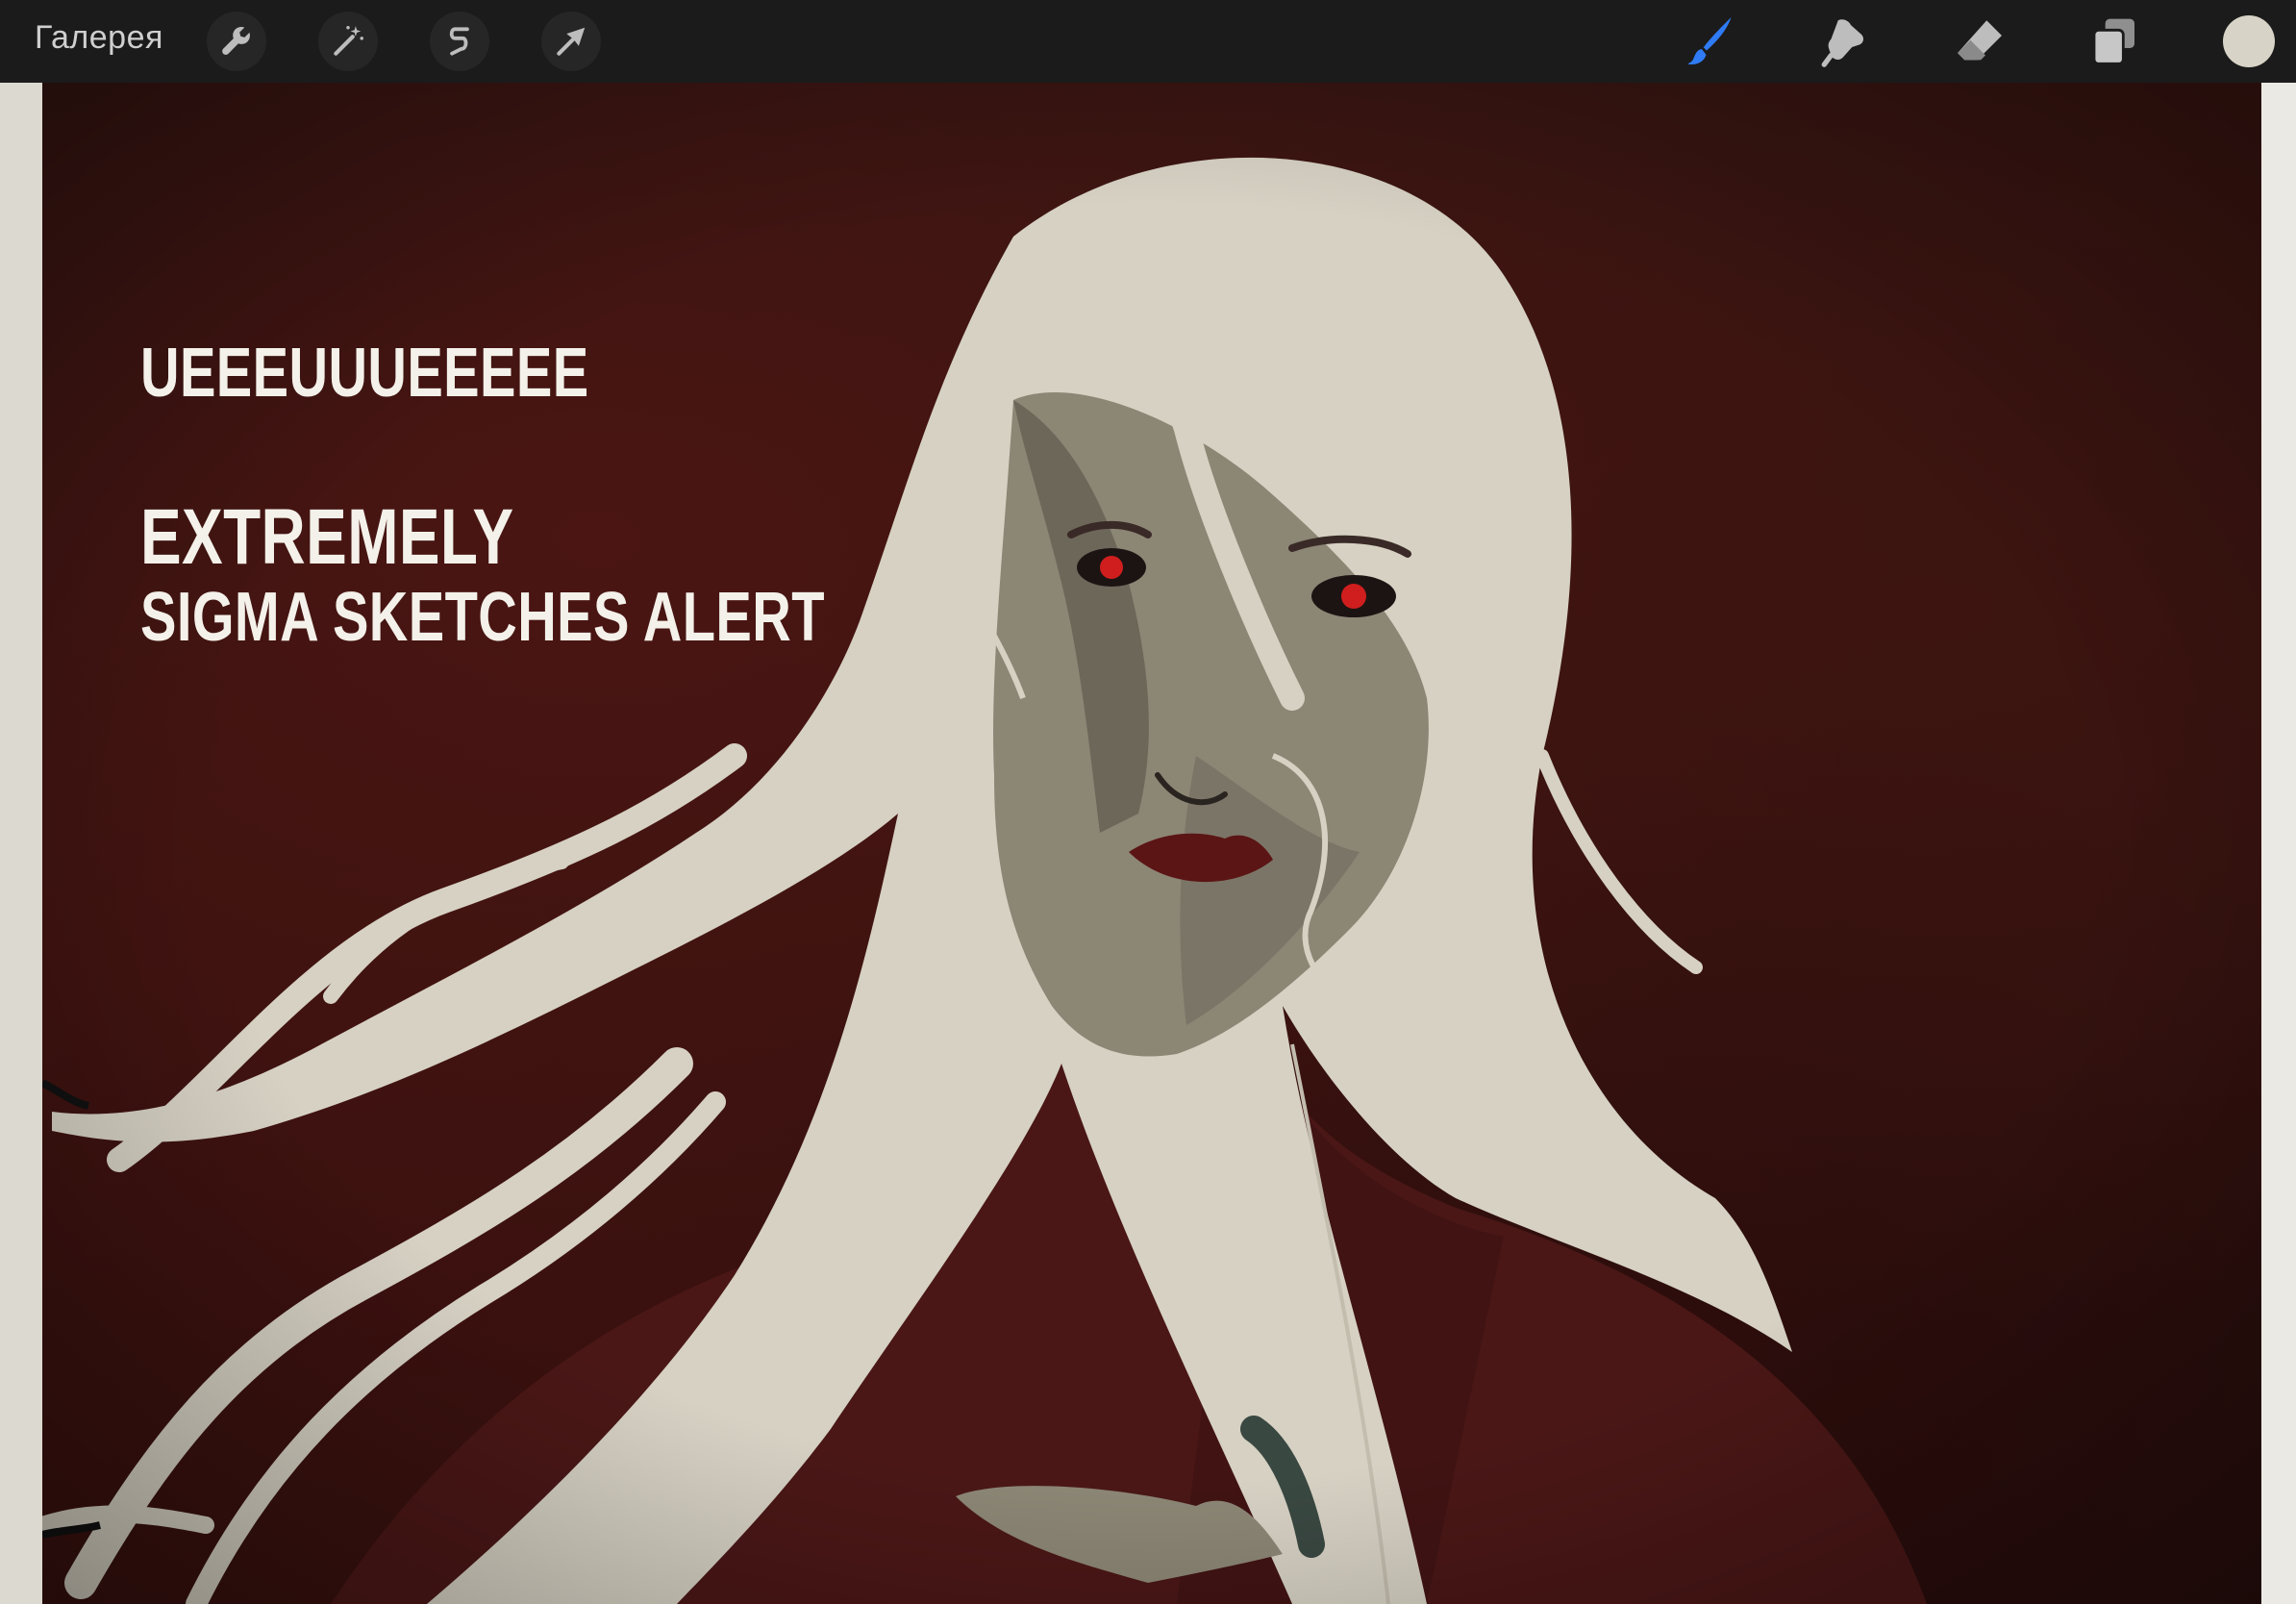  What do you see at coordinates (327, 537) in the screenshot?
I see `canvas-text-line-2: EXTREMELY` at bounding box center [327, 537].